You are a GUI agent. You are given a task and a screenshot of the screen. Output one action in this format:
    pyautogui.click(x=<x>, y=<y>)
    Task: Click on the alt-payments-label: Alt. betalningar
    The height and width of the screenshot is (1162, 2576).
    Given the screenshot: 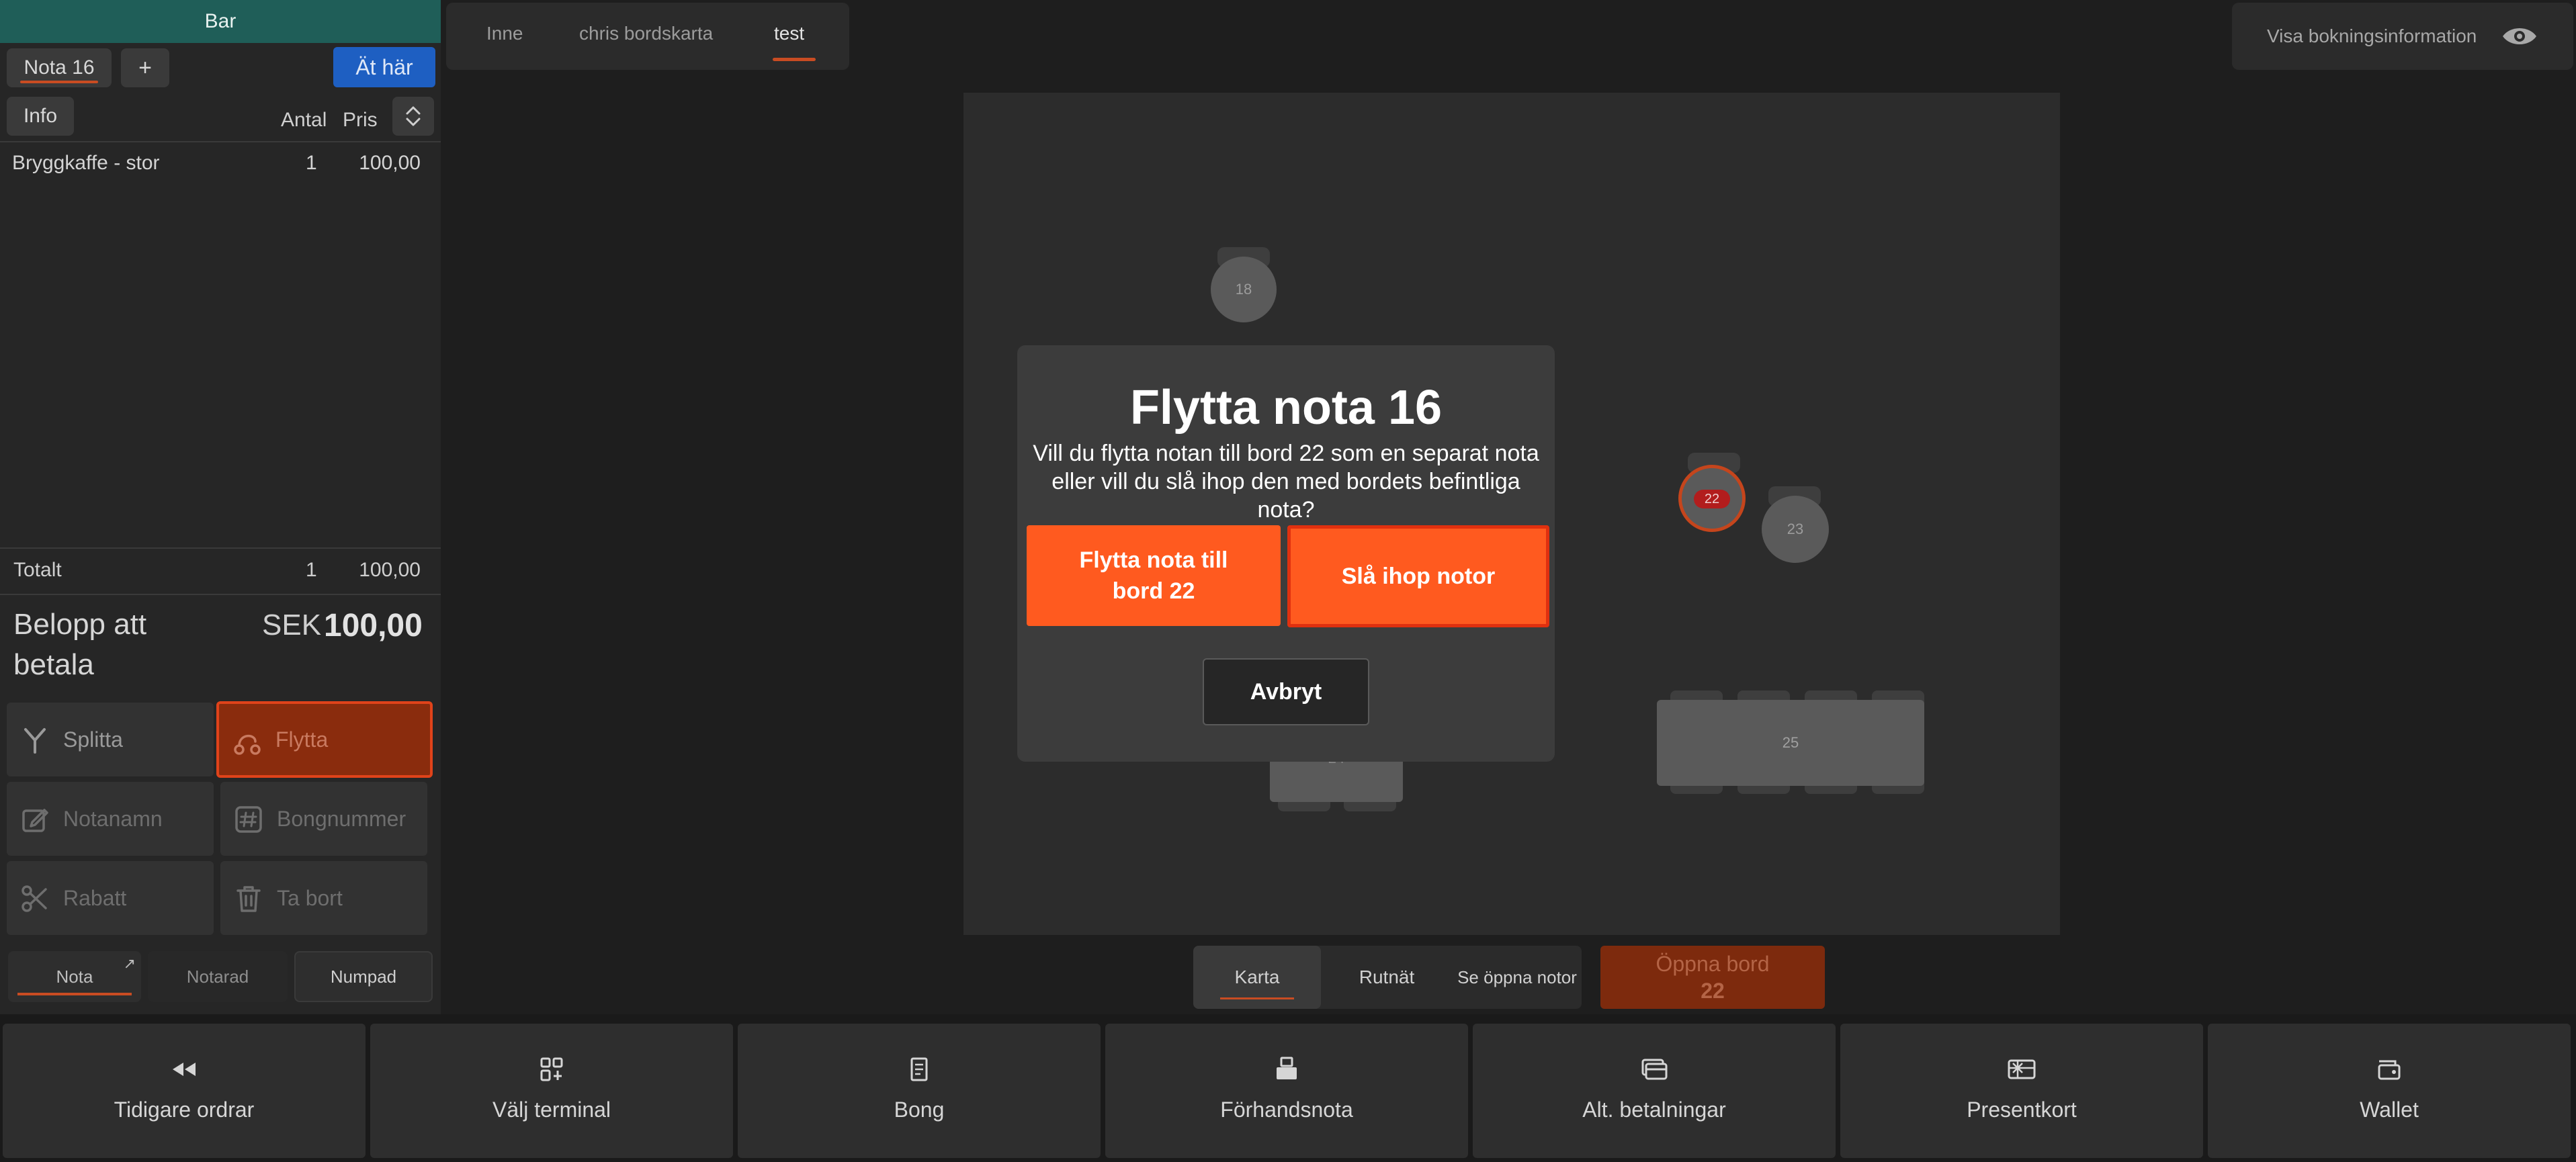 What is the action you would take?
    pyautogui.click(x=1654, y=1110)
    